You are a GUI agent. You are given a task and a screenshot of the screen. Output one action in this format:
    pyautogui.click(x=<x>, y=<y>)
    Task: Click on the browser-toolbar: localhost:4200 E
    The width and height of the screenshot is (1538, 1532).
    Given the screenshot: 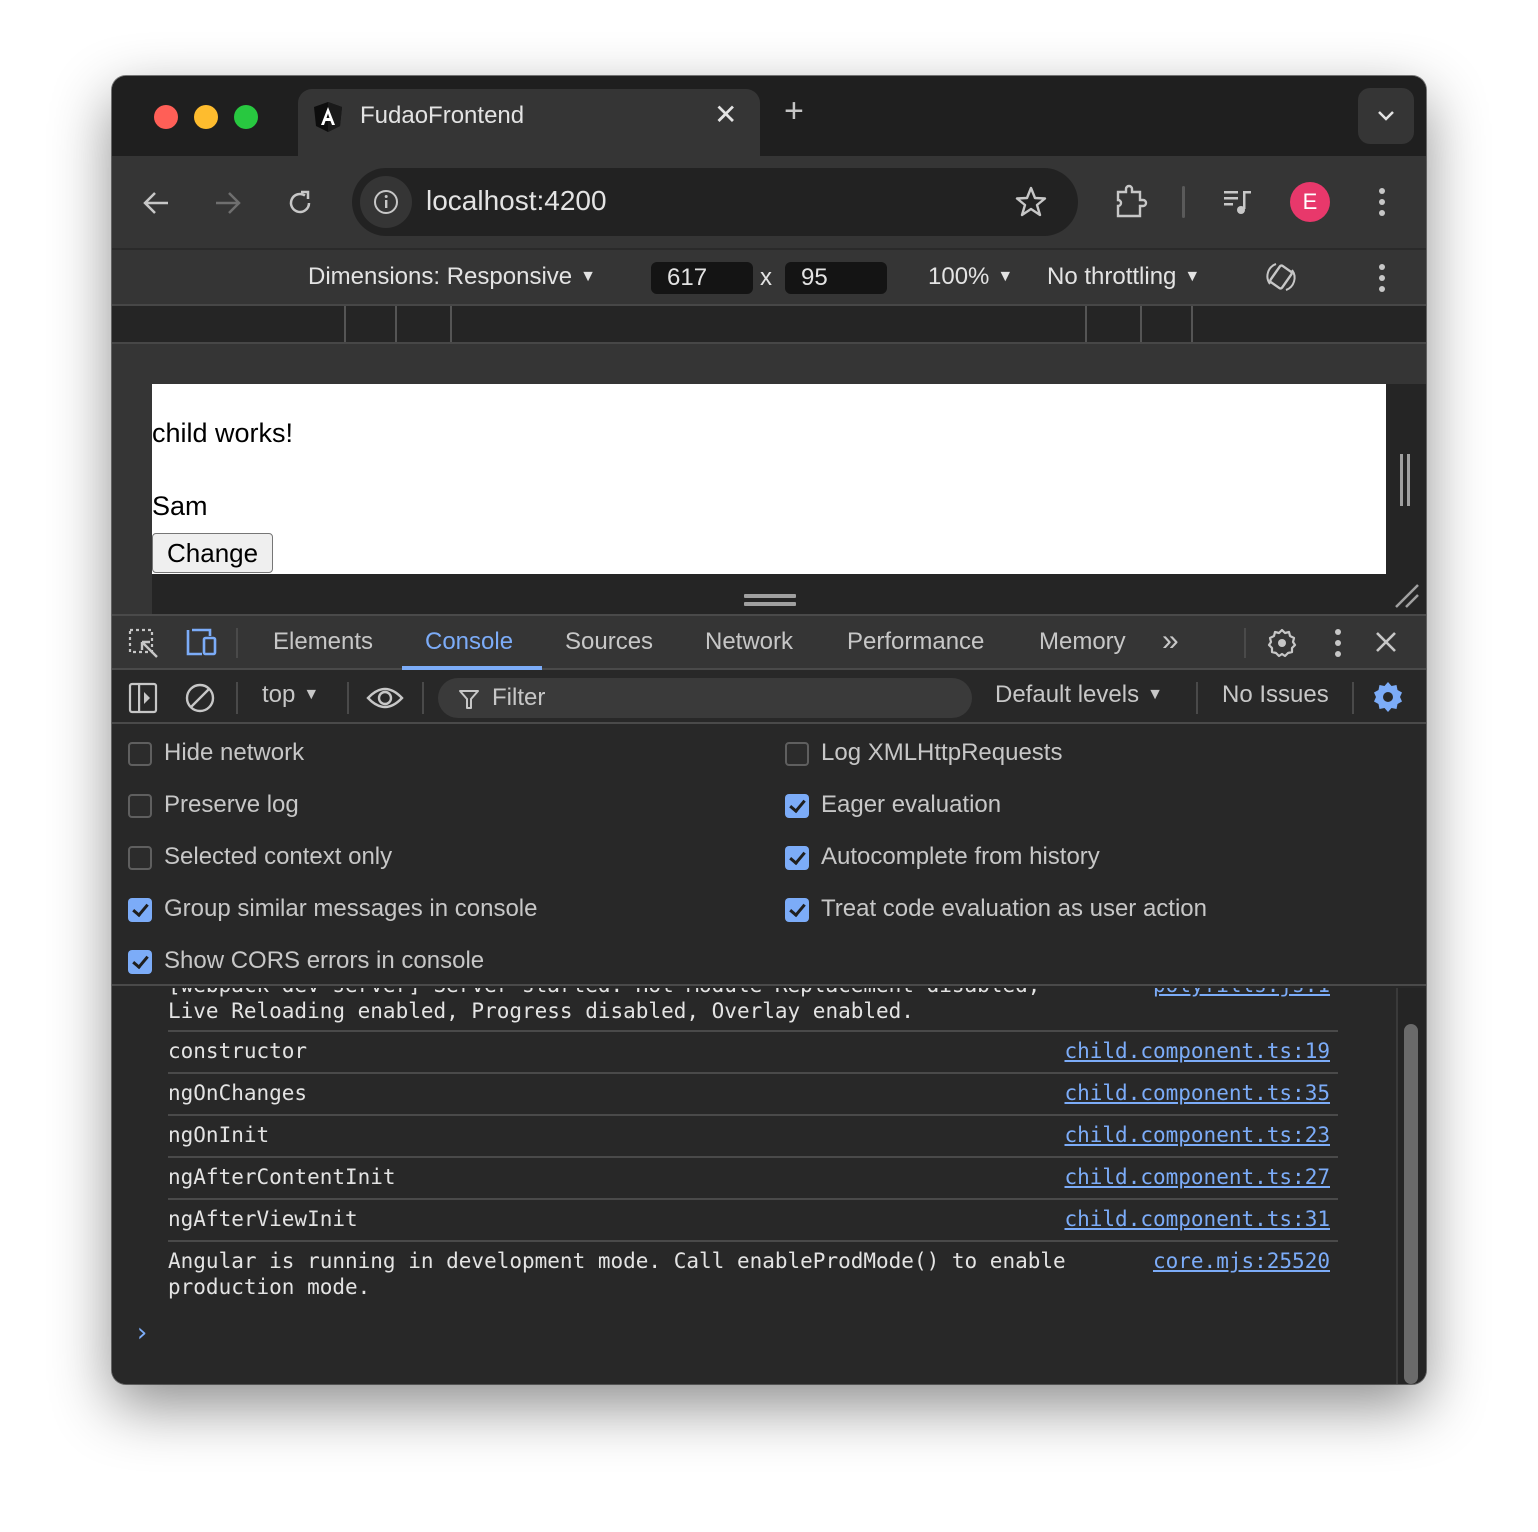 What is the action you would take?
    pyautogui.click(x=769, y=202)
    